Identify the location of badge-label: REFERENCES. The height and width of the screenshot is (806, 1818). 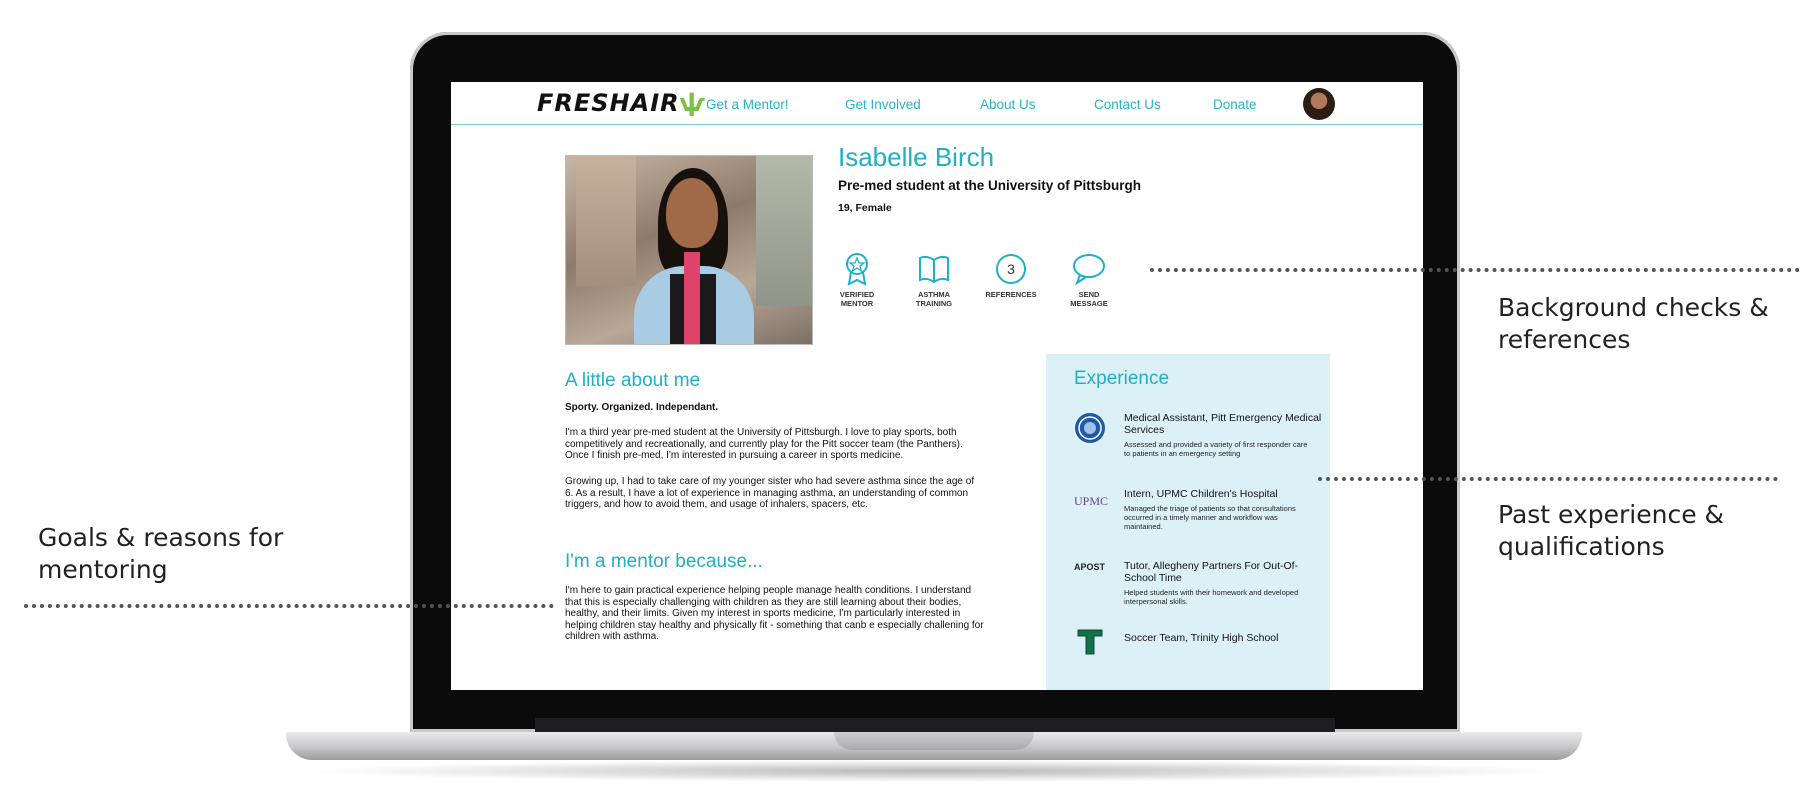
(1011, 294).